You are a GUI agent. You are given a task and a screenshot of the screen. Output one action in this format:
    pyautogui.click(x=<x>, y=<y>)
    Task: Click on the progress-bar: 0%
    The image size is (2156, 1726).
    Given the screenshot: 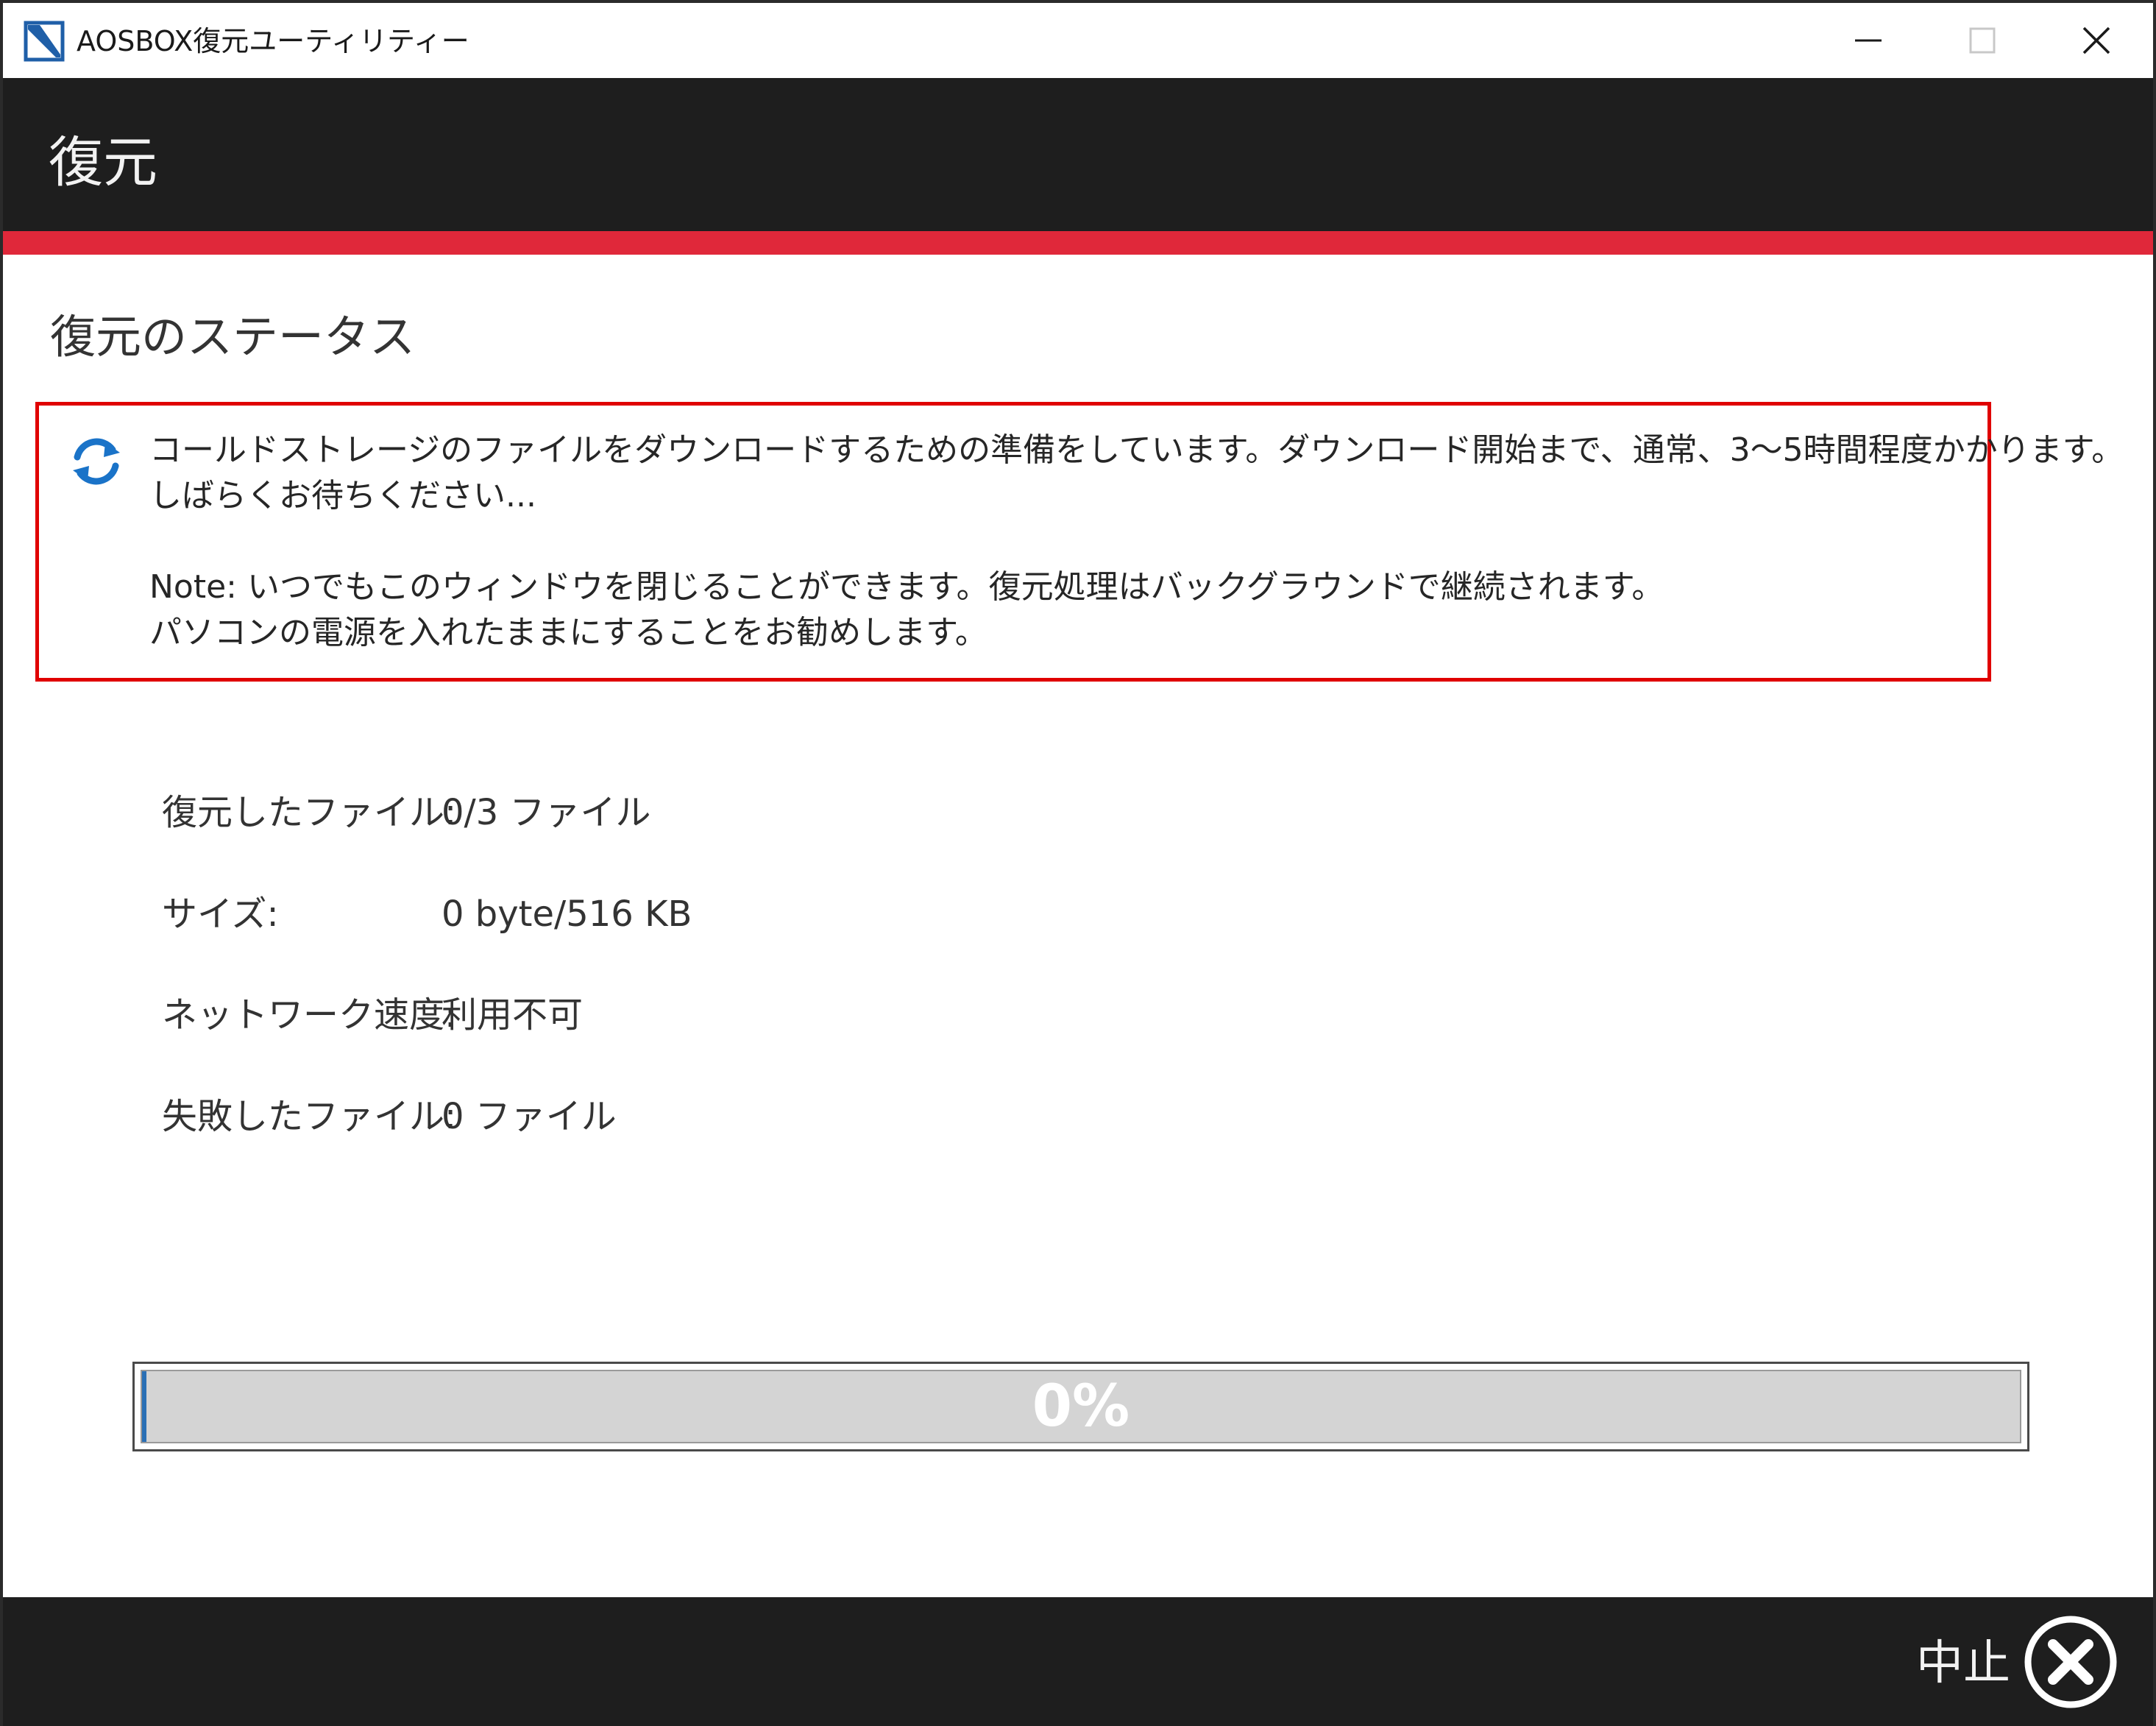 What is the action you would take?
    pyautogui.click(x=1080, y=1406)
    